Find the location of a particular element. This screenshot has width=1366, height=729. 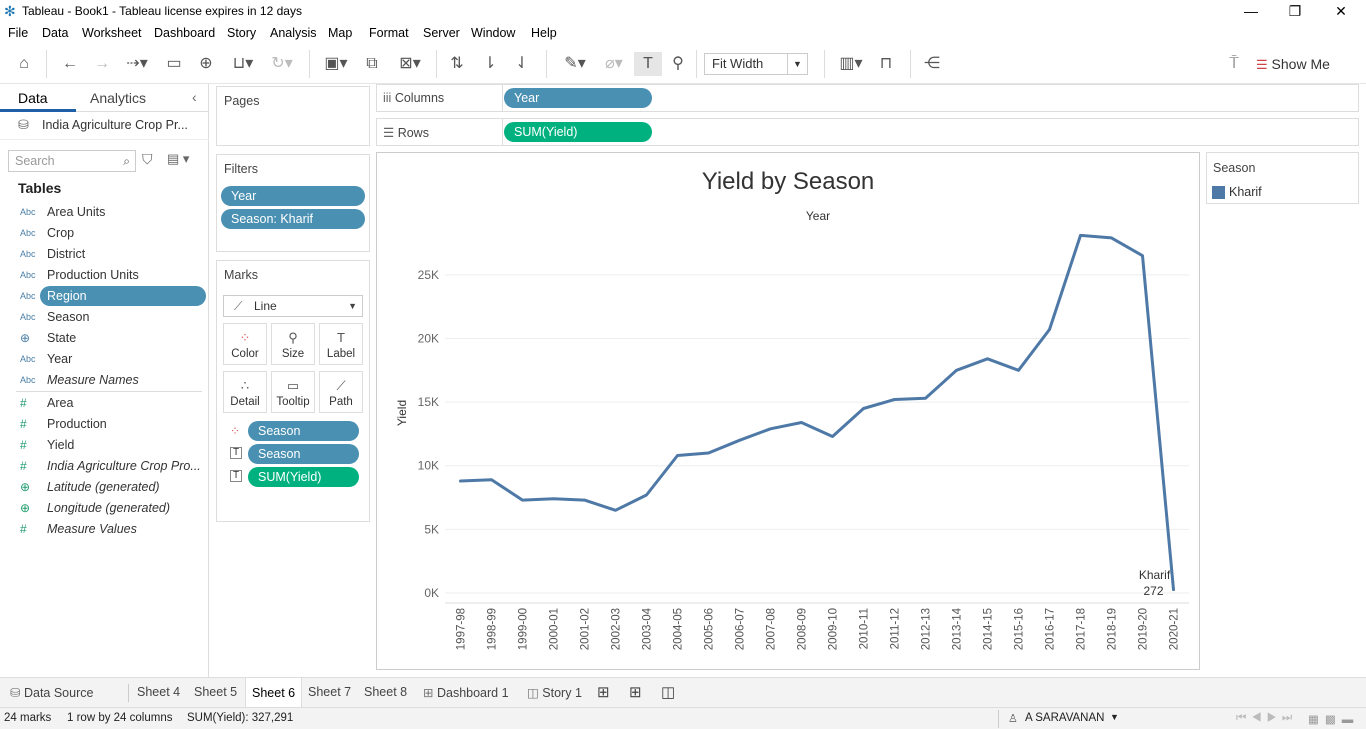

path-button: ⟋ Path is located at coordinates (341, 392).